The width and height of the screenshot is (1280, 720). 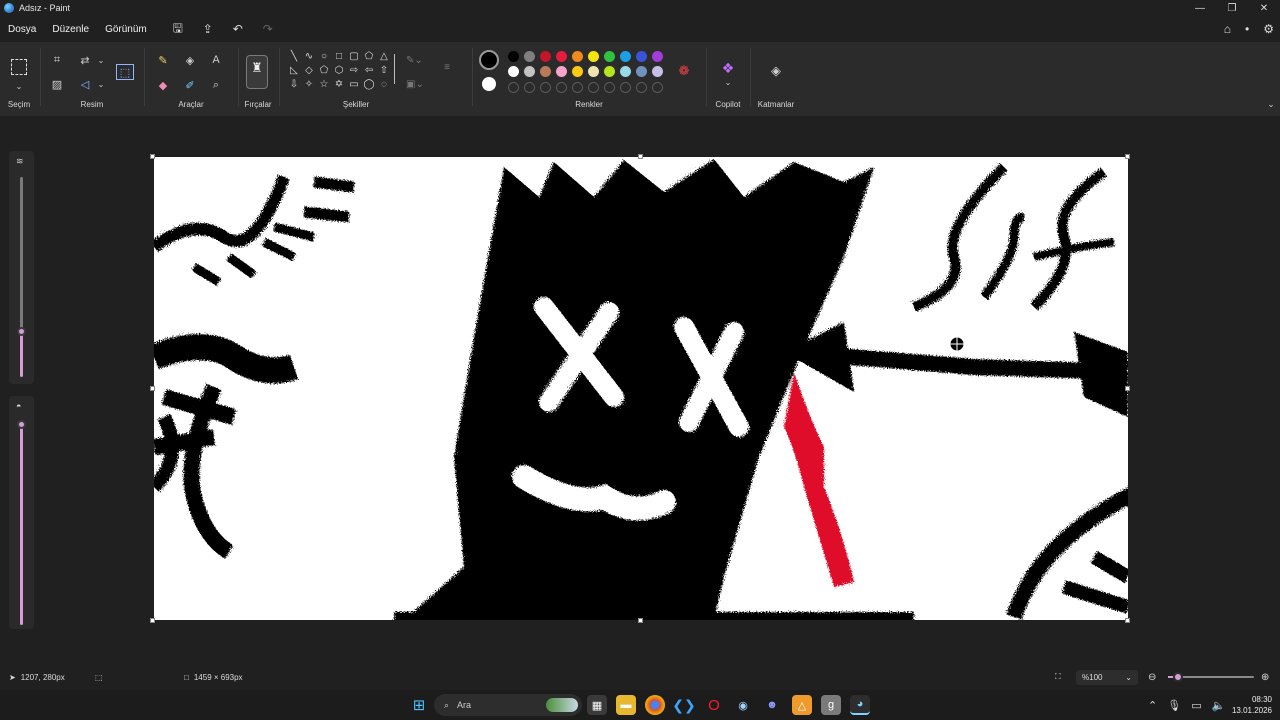 What do you see at coordinates (1264, 8) in the screenshot?
I see `close-button: ✕` at bounding box center [1264, 8].